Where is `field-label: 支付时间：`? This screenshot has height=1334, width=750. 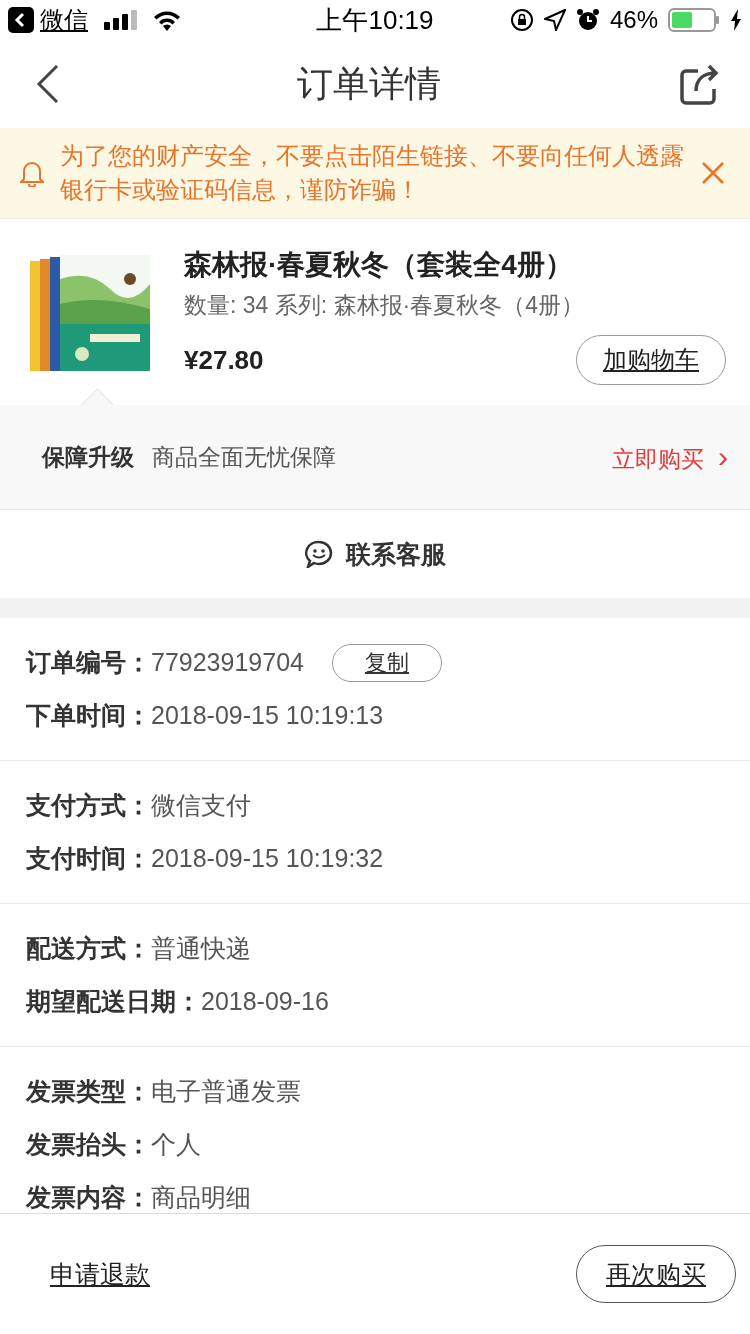 field-label: 支付时间： is located at coordinates (88, 858).